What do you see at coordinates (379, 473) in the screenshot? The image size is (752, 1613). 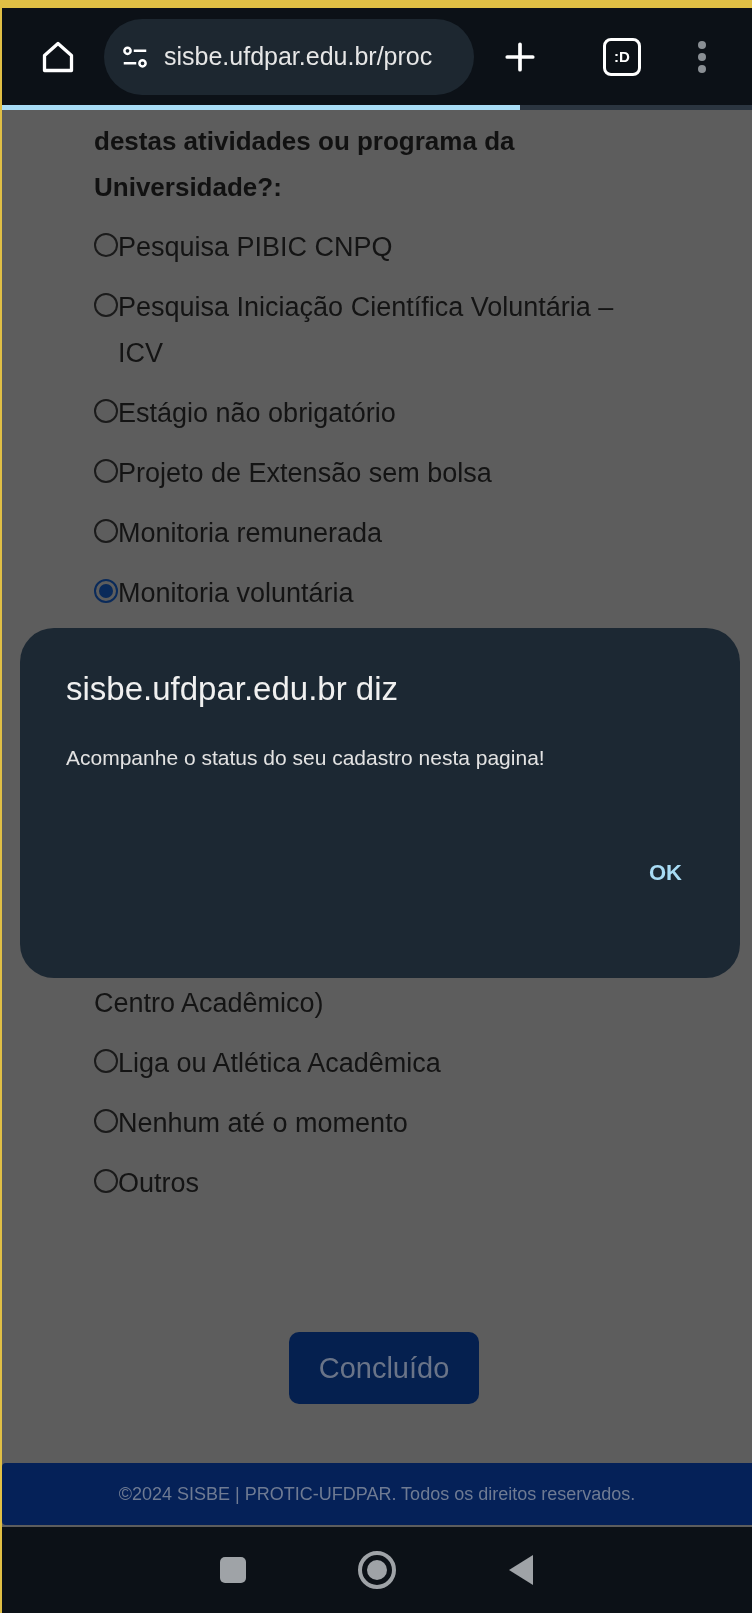 I see `radio-option: Projeto de Extensão sem bolsa` at bounding box center [379, 473].